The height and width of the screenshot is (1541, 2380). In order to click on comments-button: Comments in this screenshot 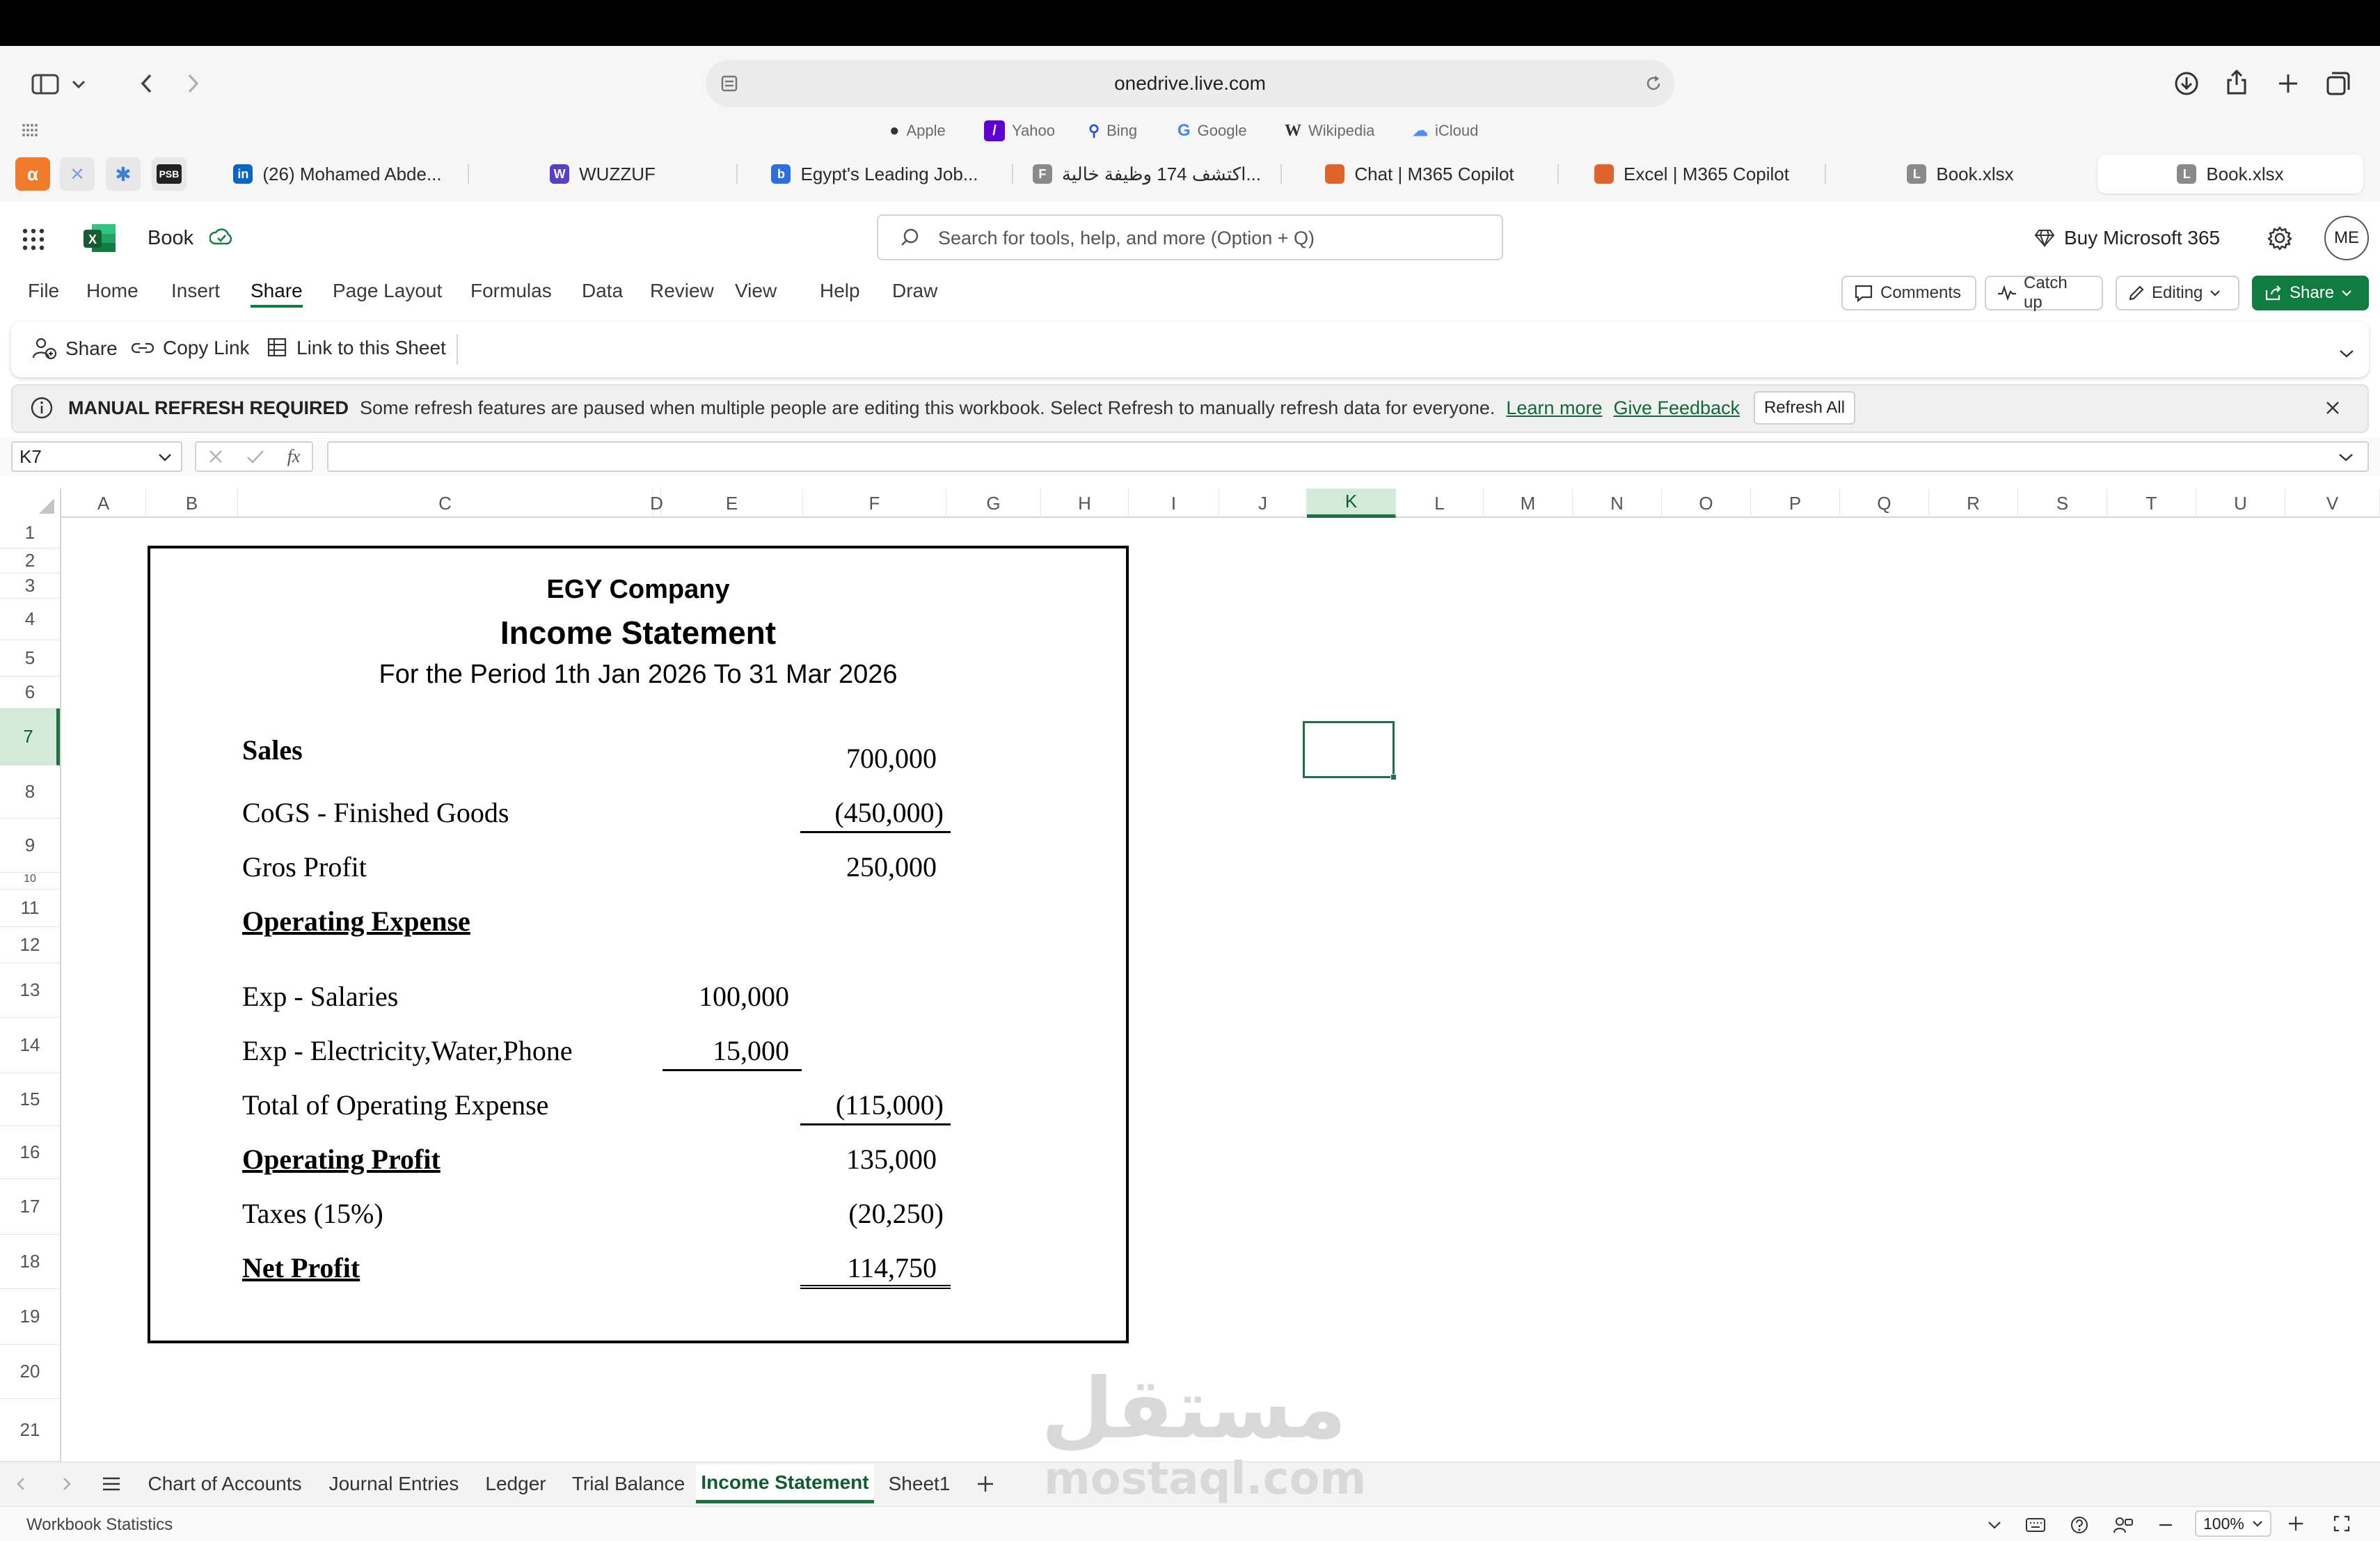, I will do `click(1908, 293)`.